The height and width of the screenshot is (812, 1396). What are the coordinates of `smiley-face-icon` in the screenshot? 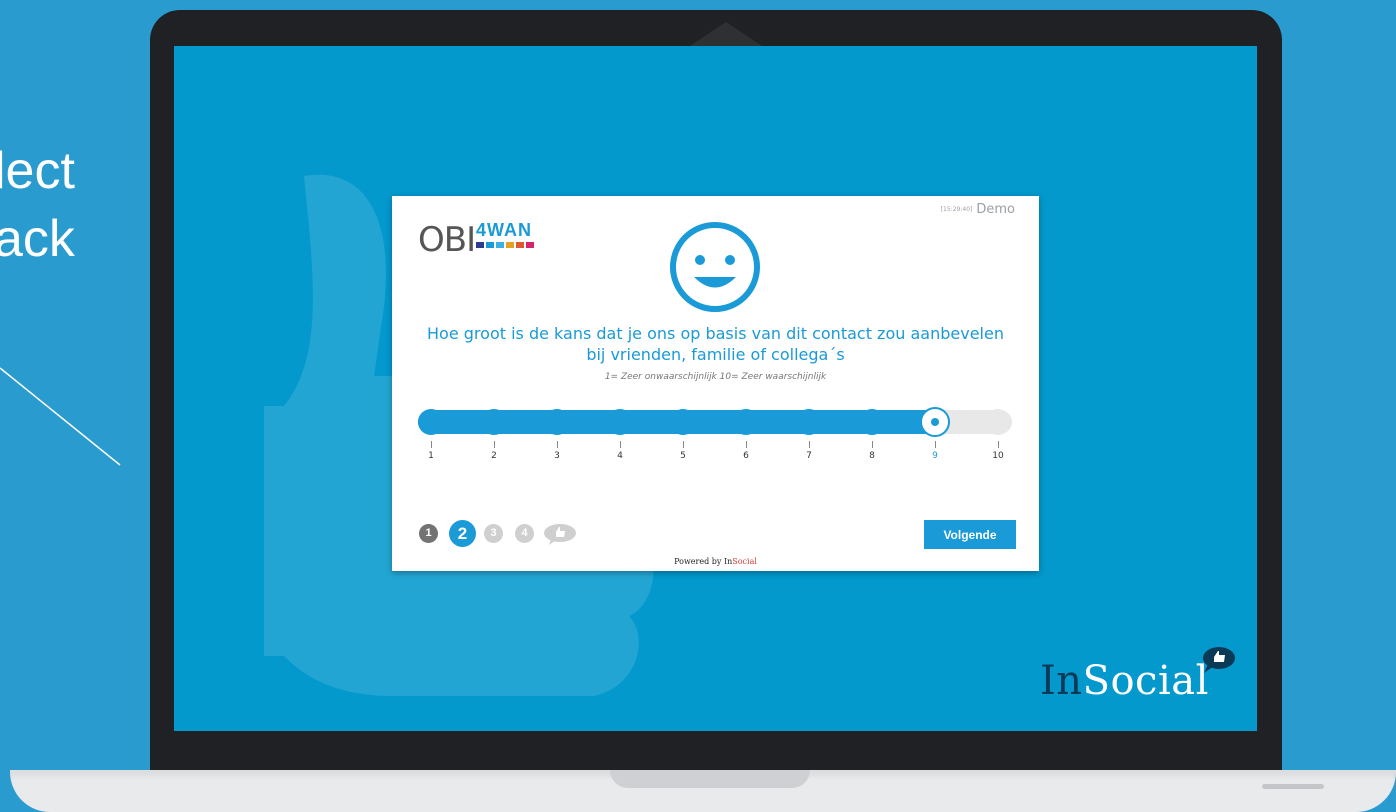 It's located at (715, 267).